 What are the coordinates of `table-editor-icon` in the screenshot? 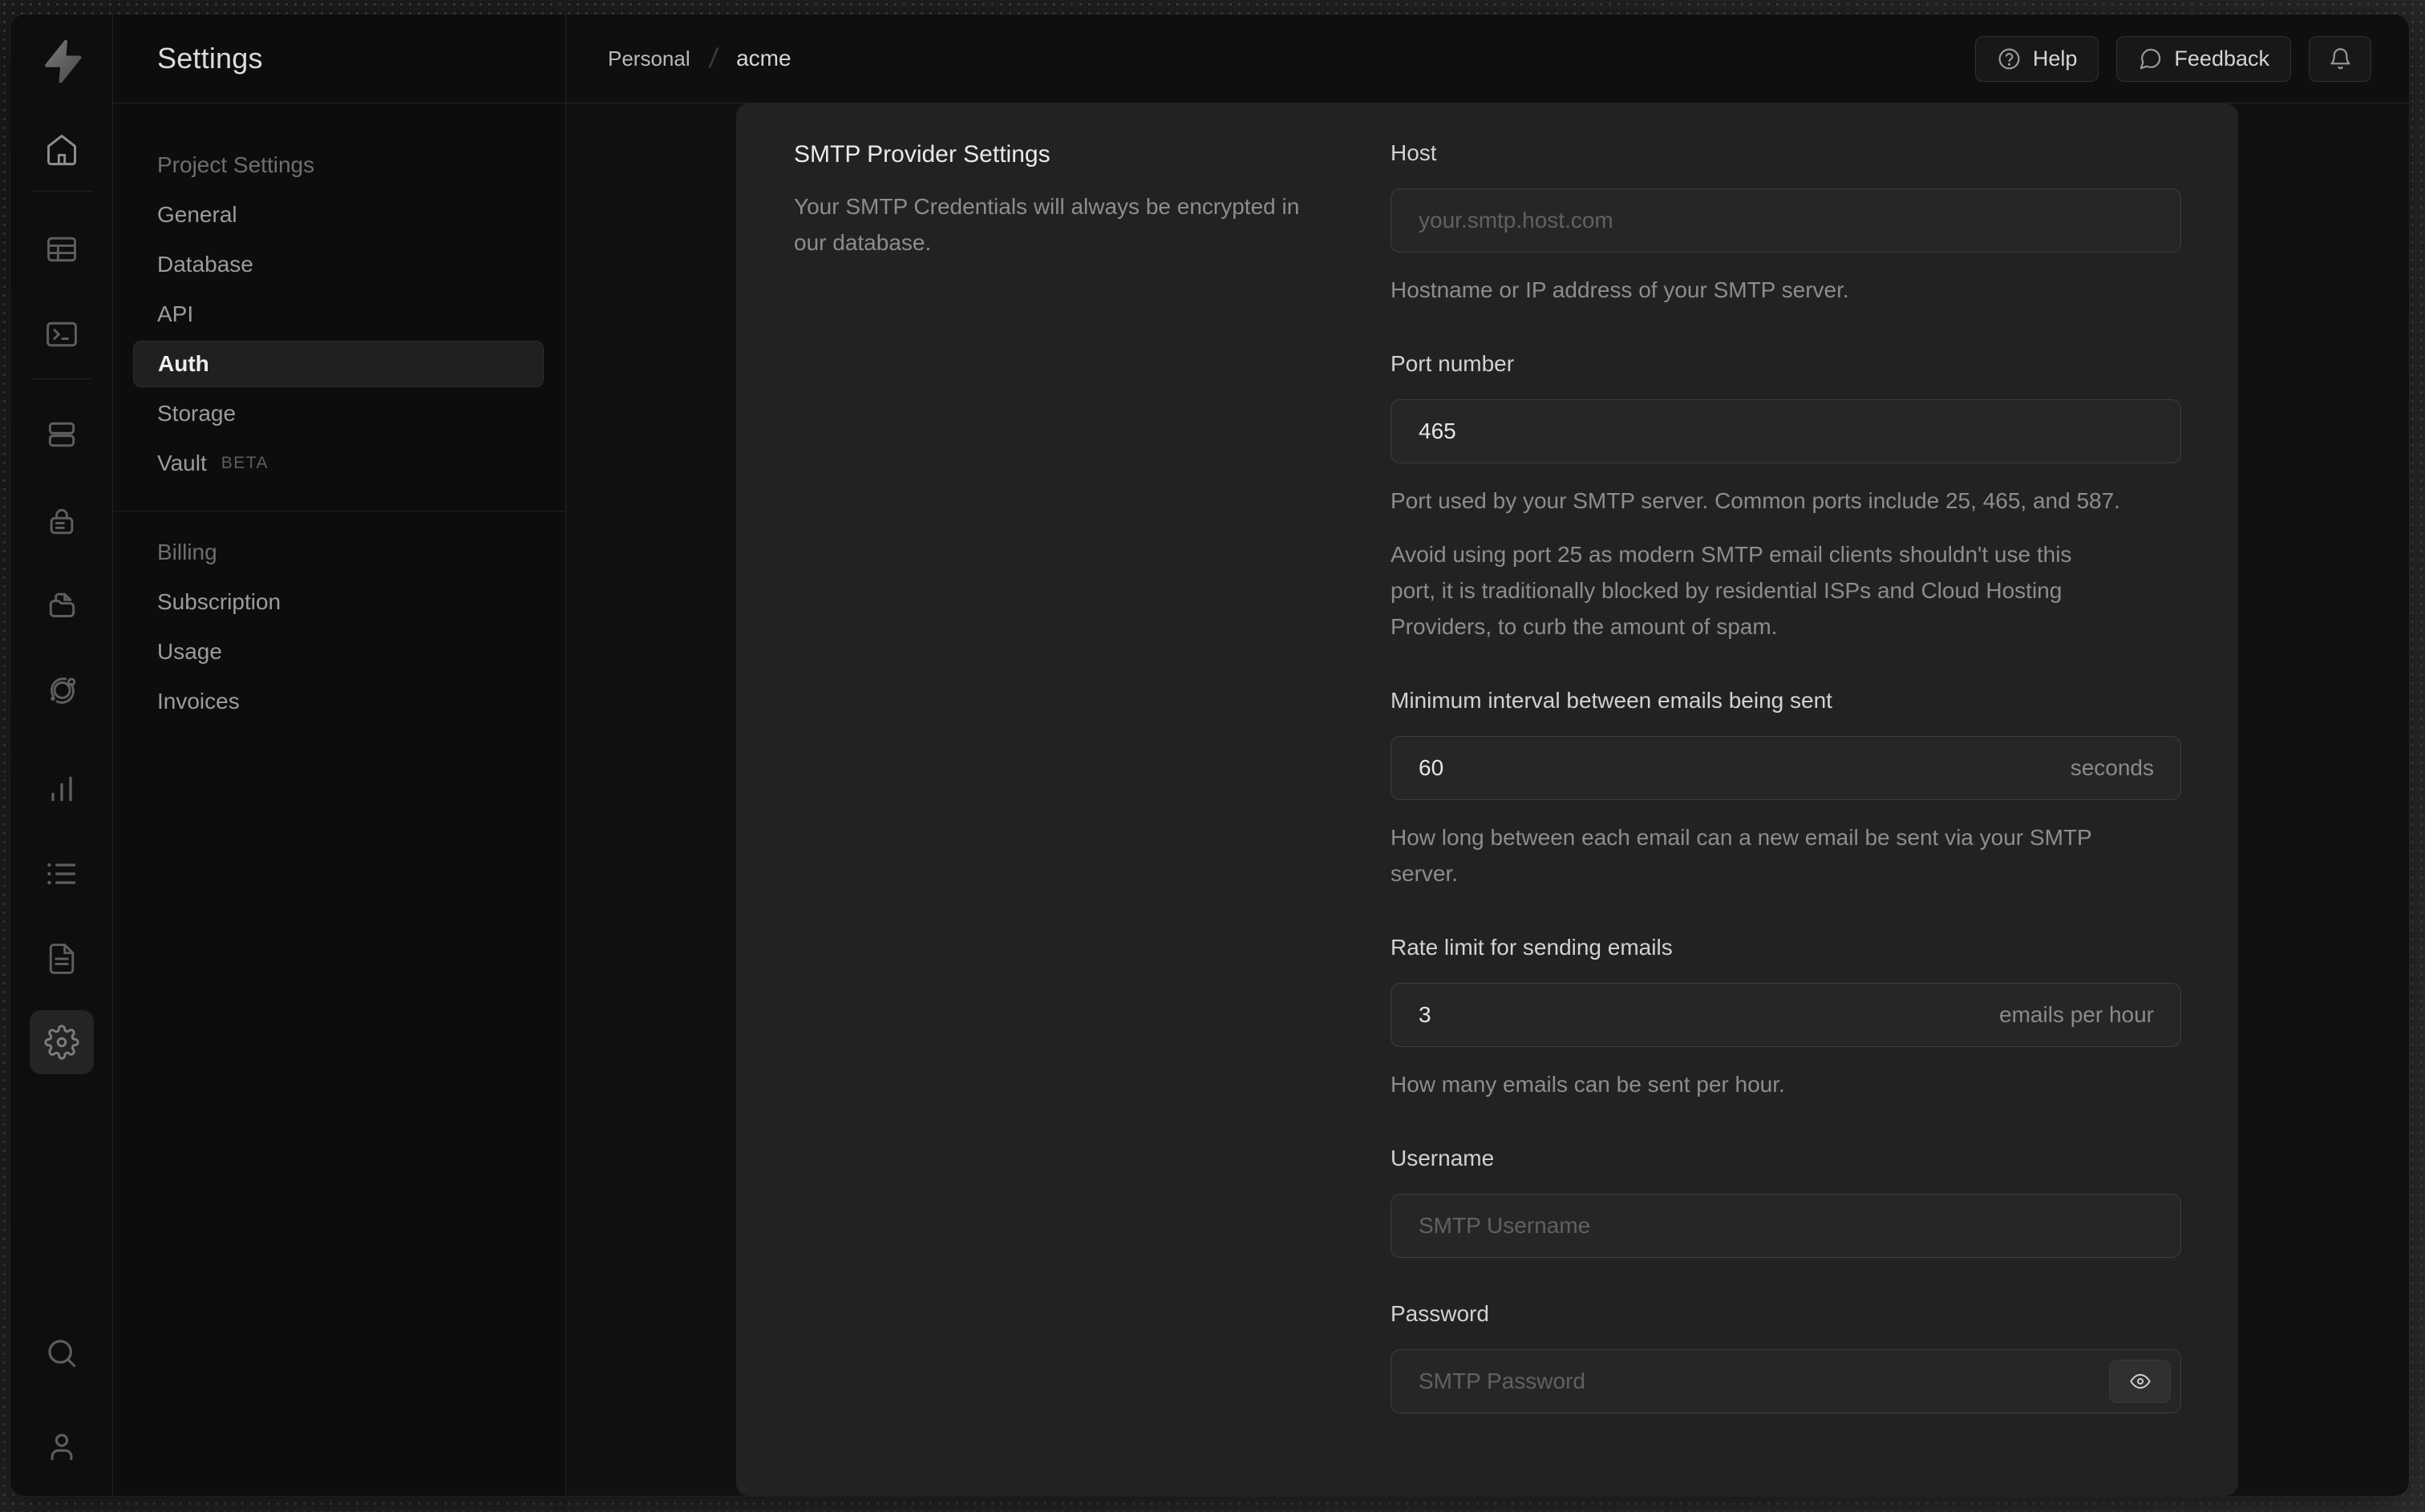 It's located at (62, 249).